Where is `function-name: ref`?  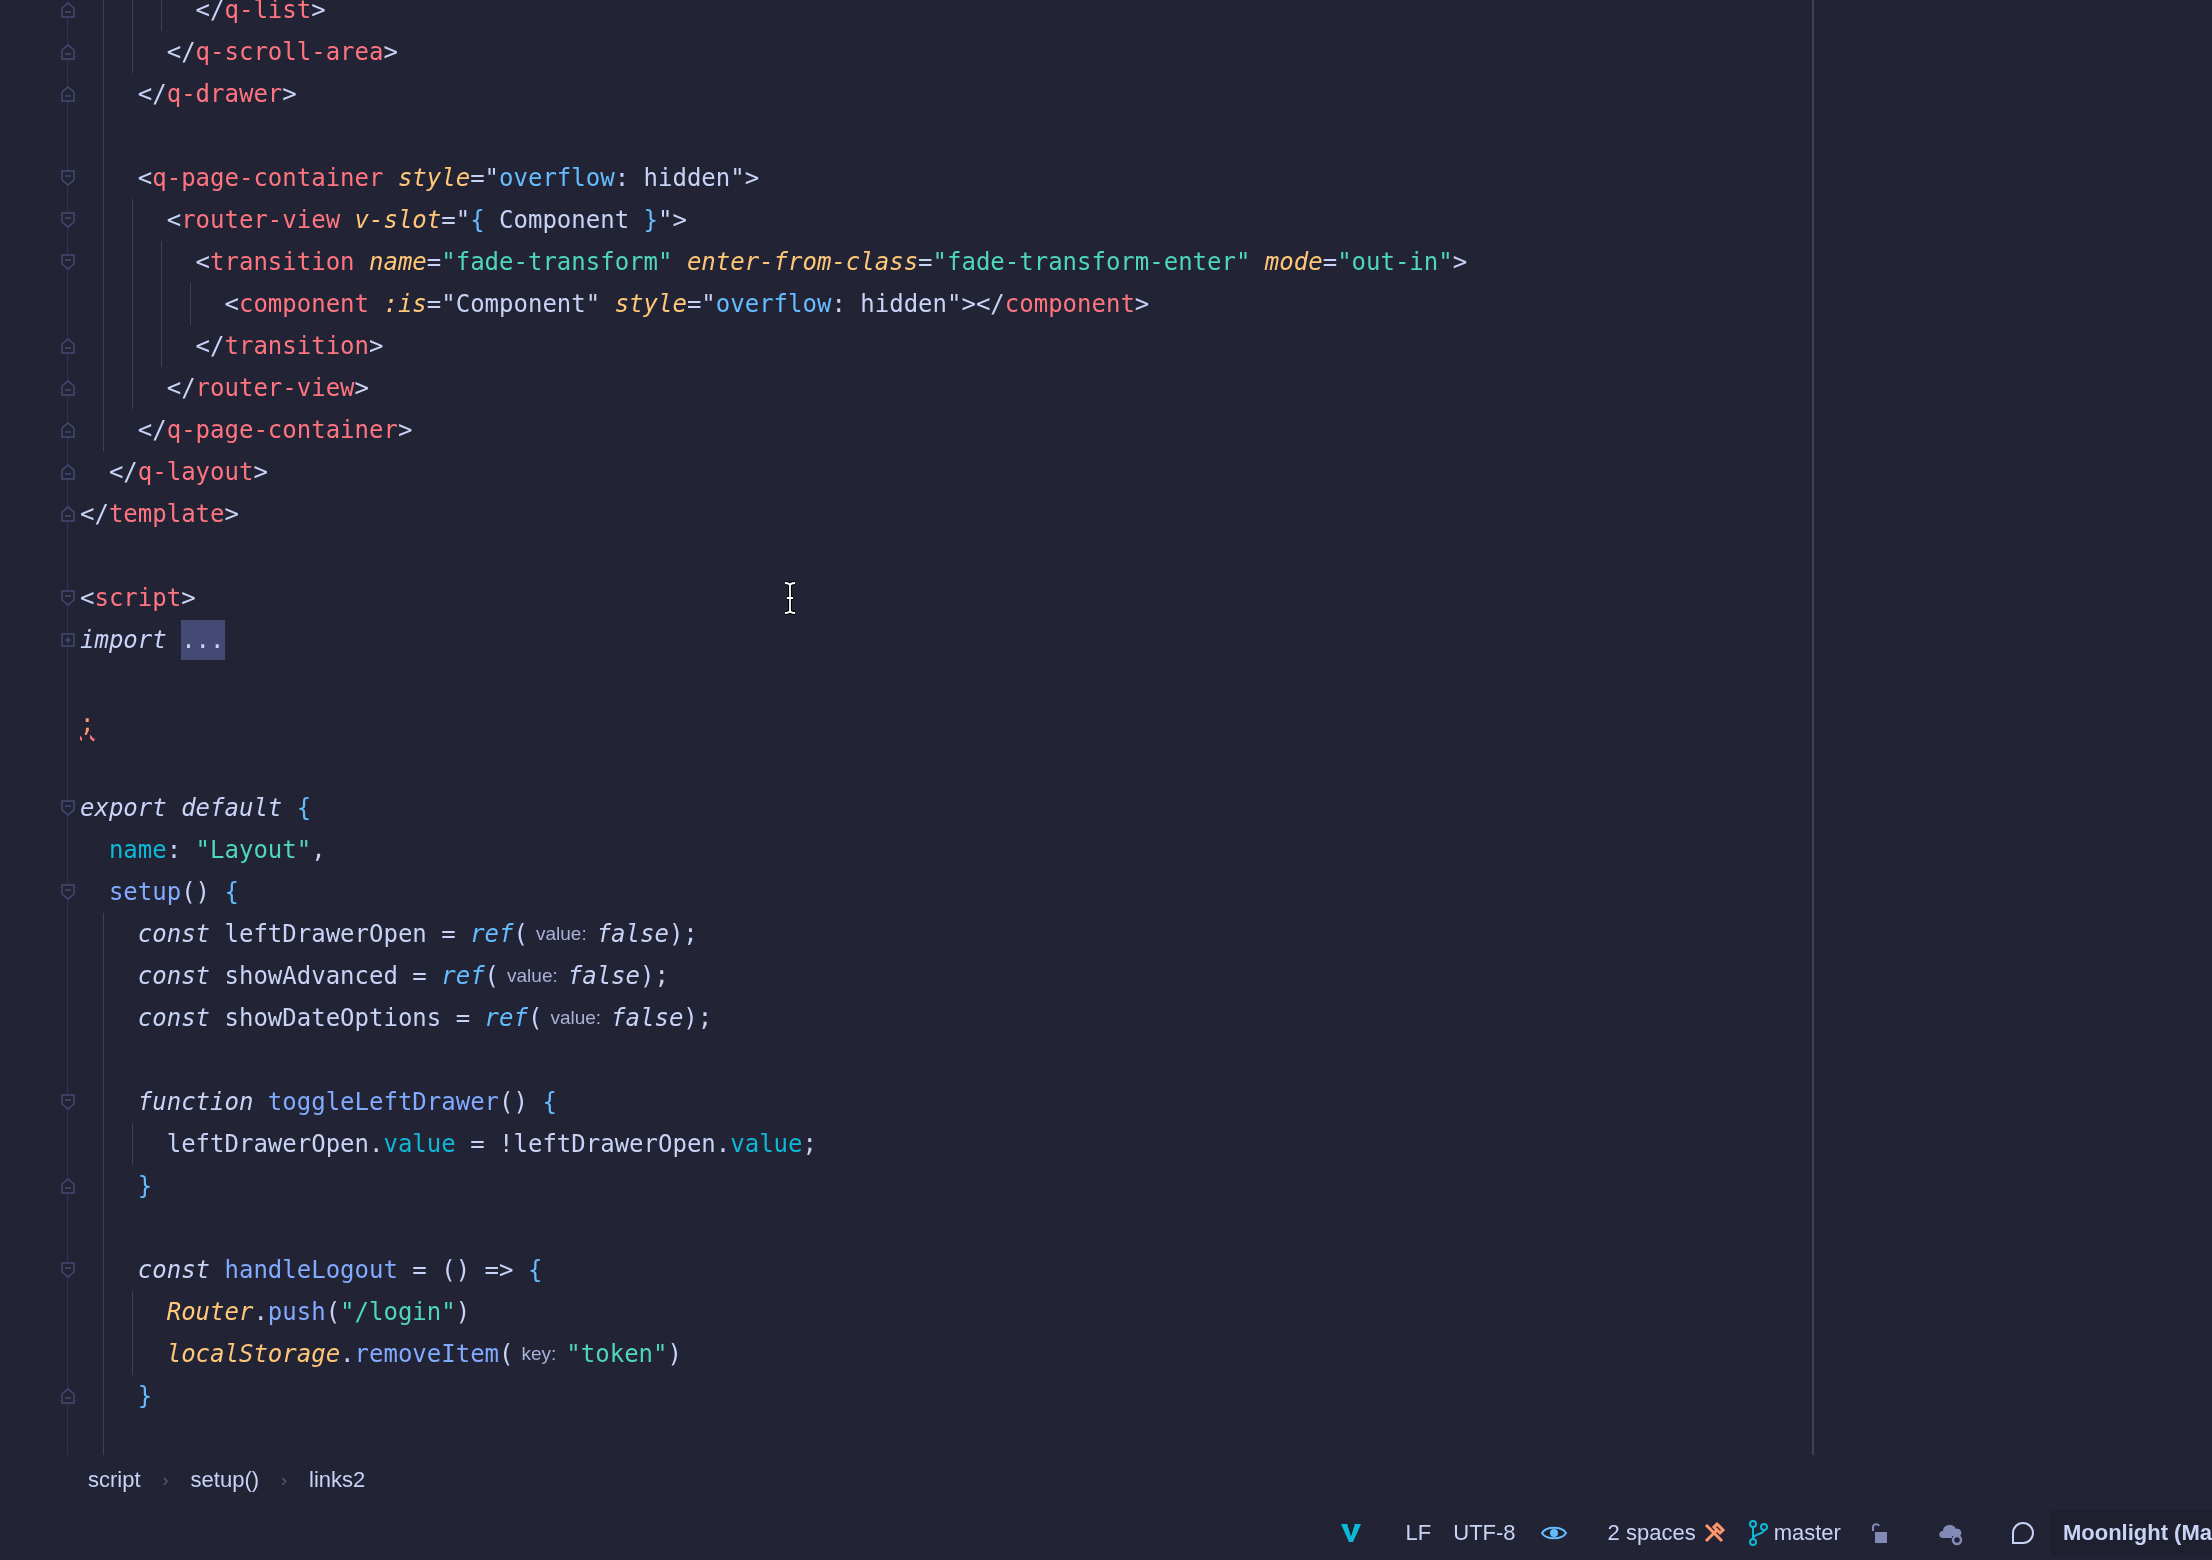 function-name: ref is located at coordinates (506, 1018).